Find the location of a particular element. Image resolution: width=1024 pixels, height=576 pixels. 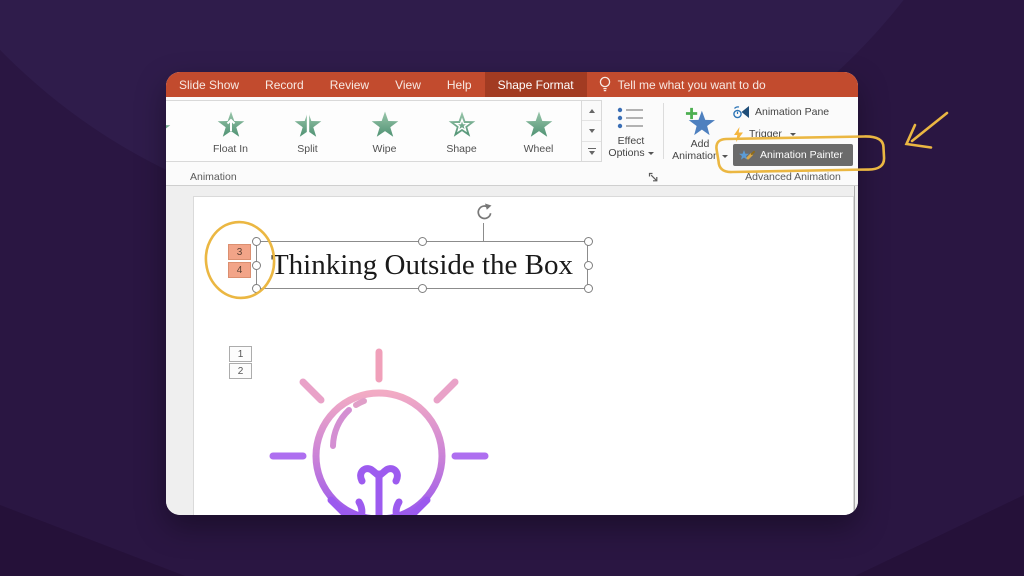

animation-number-tag: 1 is located at coordinates (240, 354).